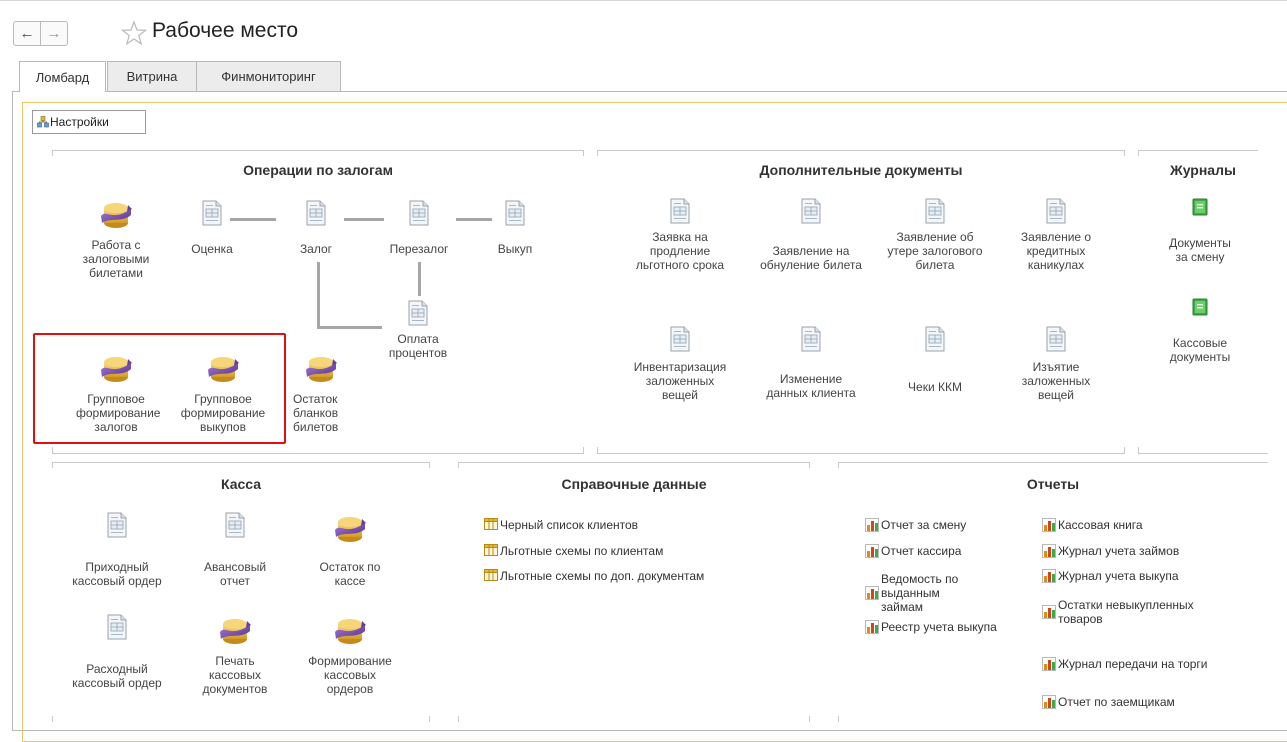 The width and height of the screenshot is (1287, 742). What do you see at coordinates (235, 550) in the screenshot?
I see `advance-report-button: Авансовый отчет` at bounding box center [235, 550].